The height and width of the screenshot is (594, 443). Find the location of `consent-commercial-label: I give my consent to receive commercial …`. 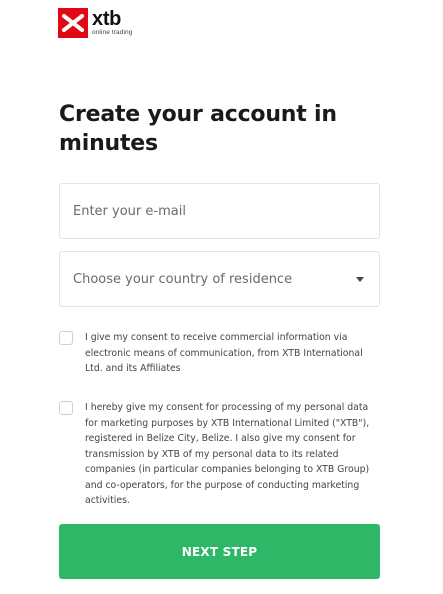

consent-commercial-label: I give my consent to receive commercial … is located at coordinates (224, 353).